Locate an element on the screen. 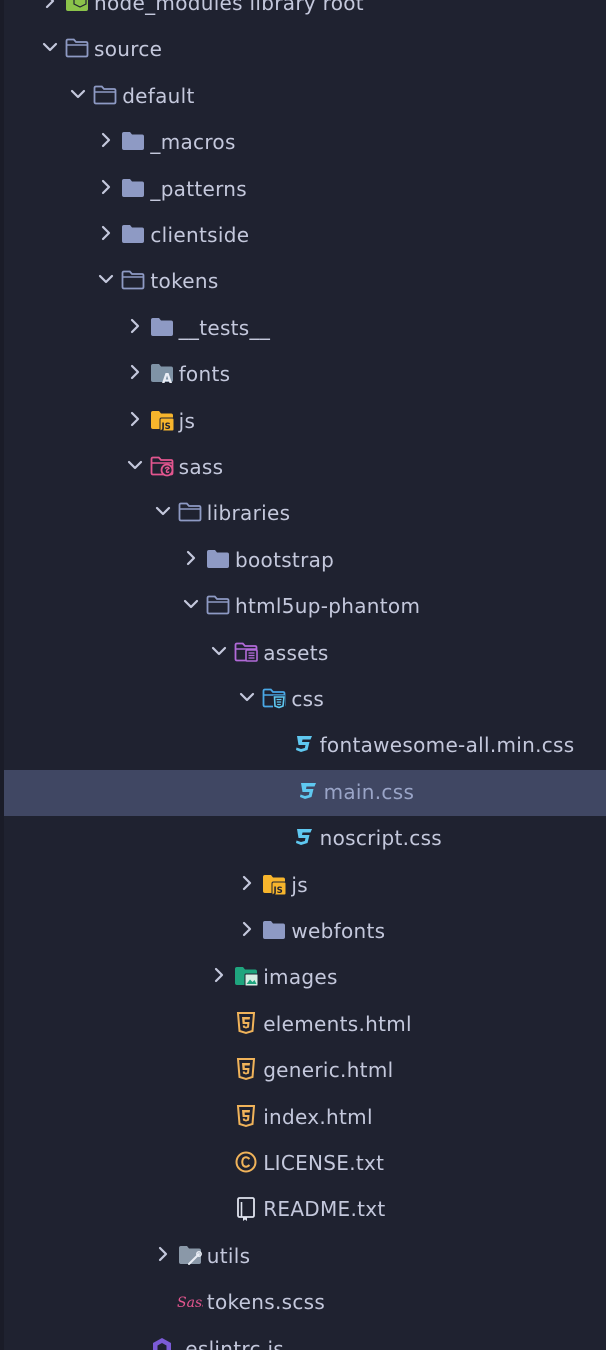  tree-item-clientside: clientside is located at coordinates (303, 236).